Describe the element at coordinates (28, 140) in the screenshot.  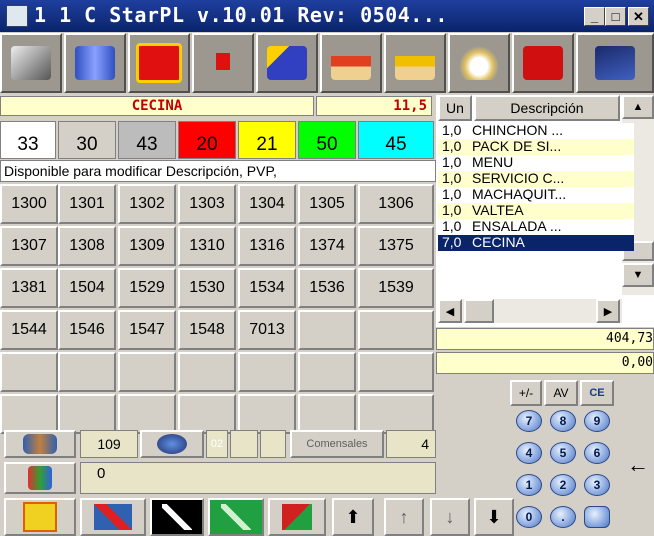
I see `color-box: 33` at that location.